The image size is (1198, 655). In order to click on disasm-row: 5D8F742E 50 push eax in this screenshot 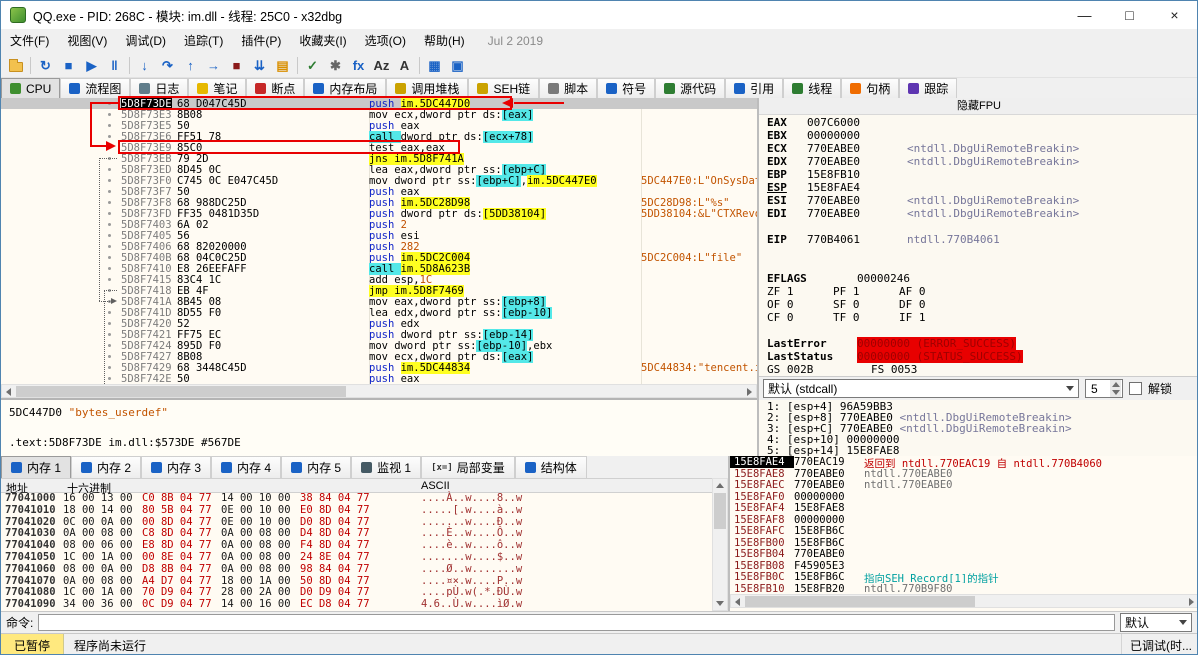, I will do `click(379, 379)`.